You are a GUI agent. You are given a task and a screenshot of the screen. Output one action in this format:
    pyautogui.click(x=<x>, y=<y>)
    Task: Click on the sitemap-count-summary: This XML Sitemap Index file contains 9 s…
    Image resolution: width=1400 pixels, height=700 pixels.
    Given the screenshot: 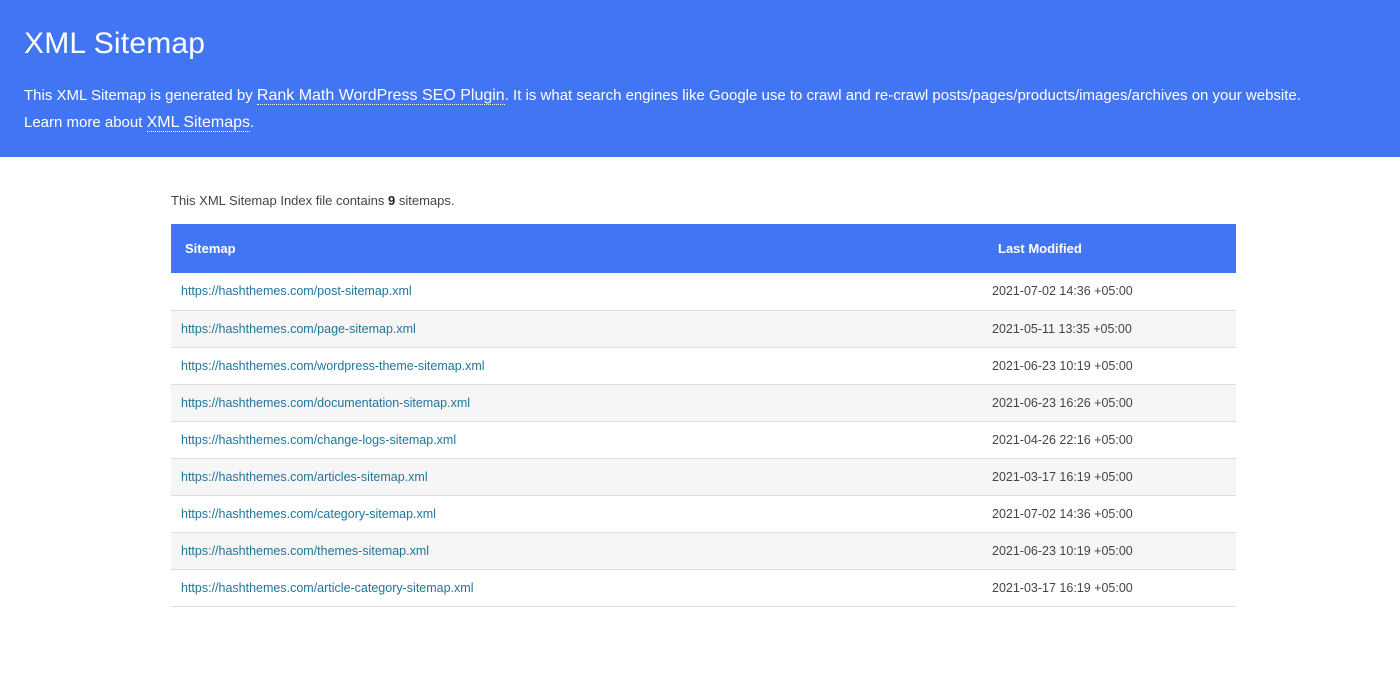 What is the action you would take?
    pyautogui.click(x=703, y=201)
    